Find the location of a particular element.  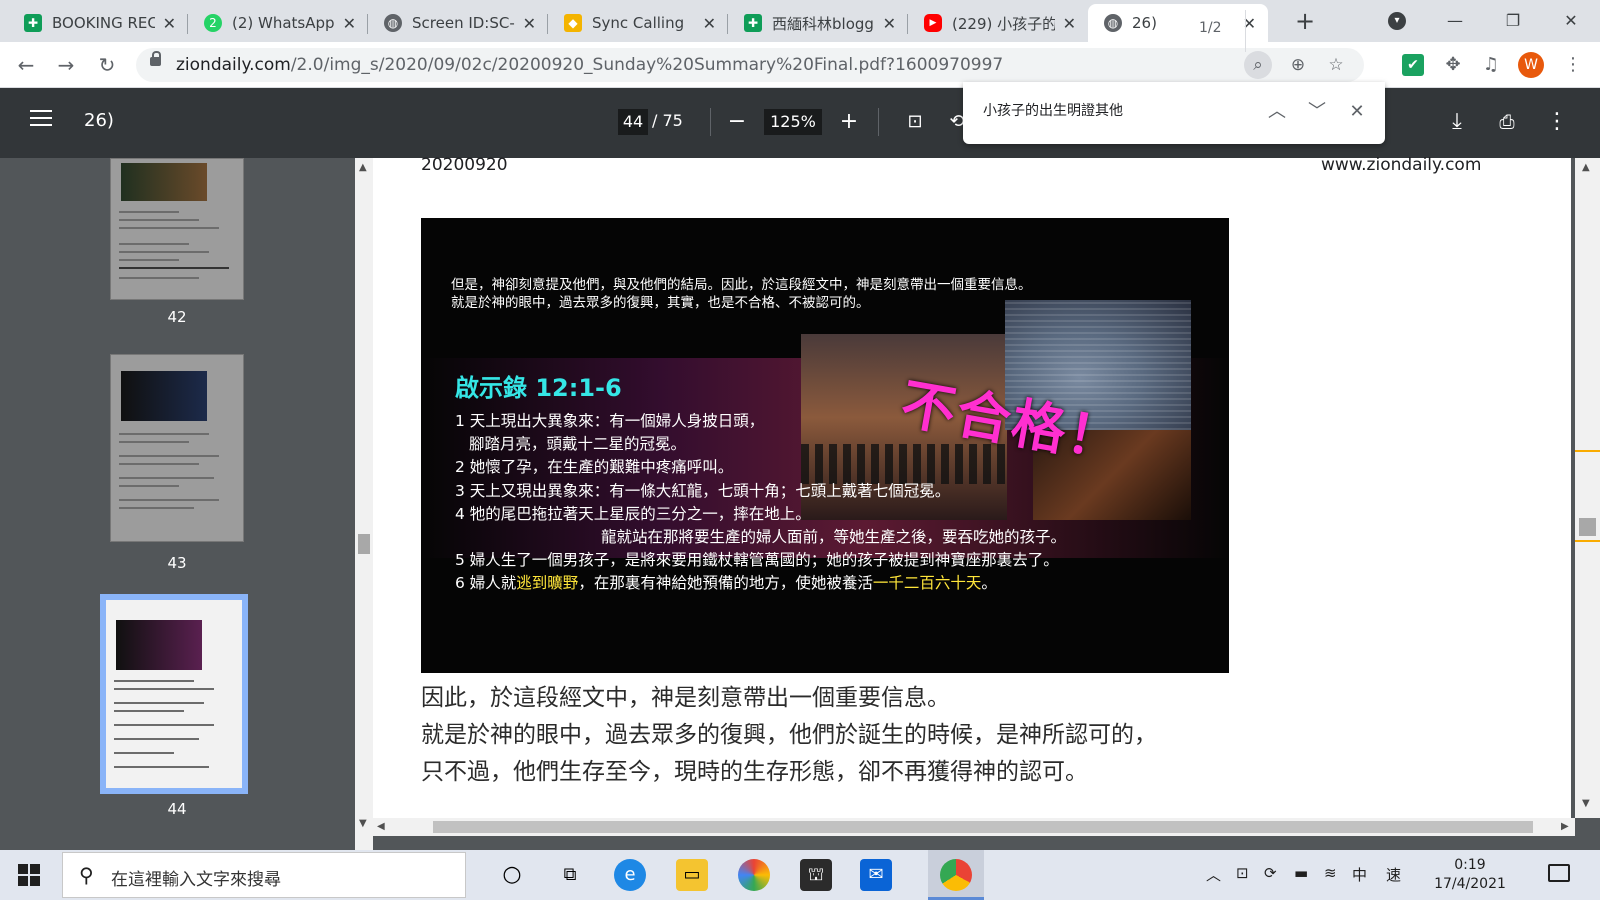

zoom-out-icon: − is located at coordinates (737, 122).